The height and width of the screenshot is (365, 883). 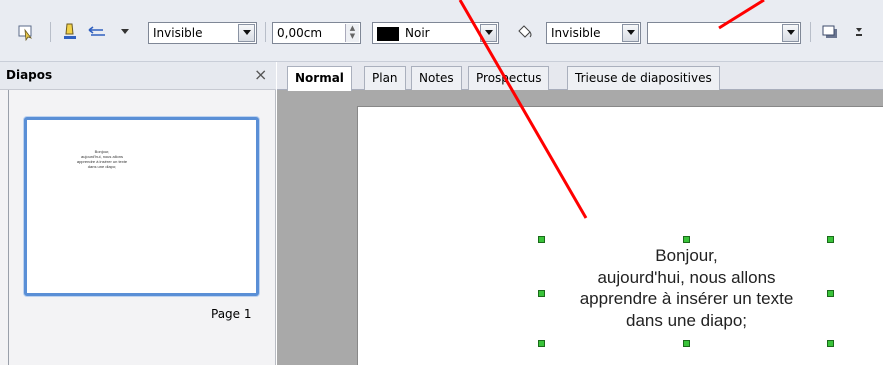 What do you see at coordinates (859, 32) in the screenshot?
I see `toolbar-overflow-icon` at bounding box center [859, 32].